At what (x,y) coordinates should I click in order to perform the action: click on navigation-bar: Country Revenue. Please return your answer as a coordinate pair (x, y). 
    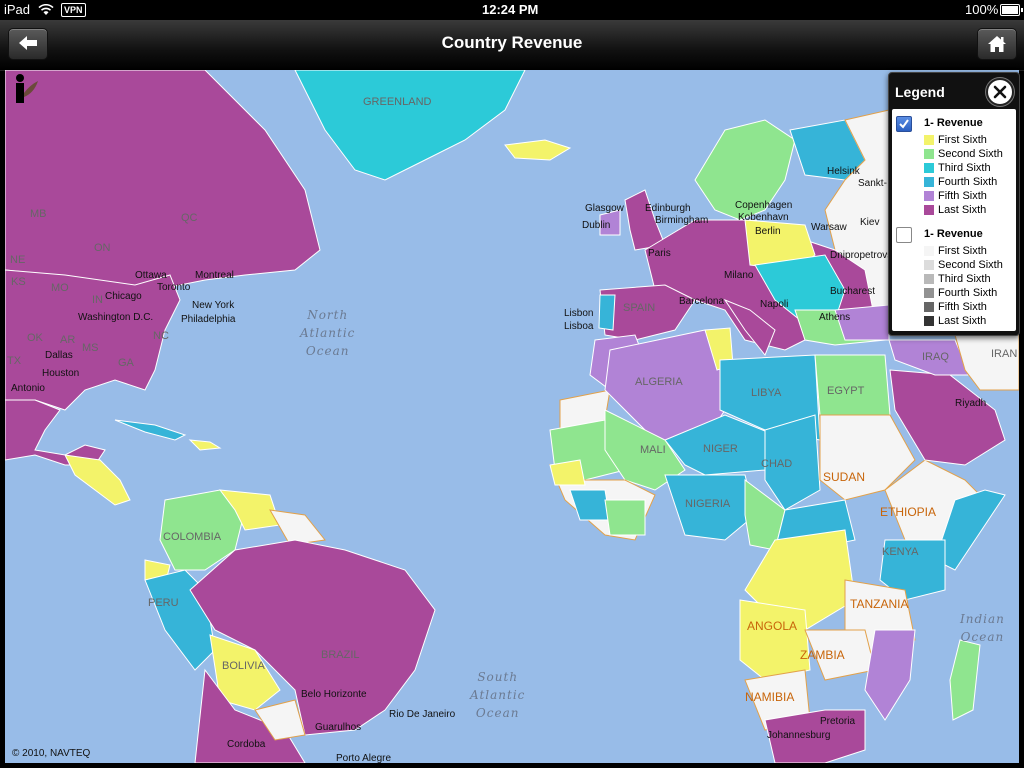
    Looking at the image, I should click on (512, 45).